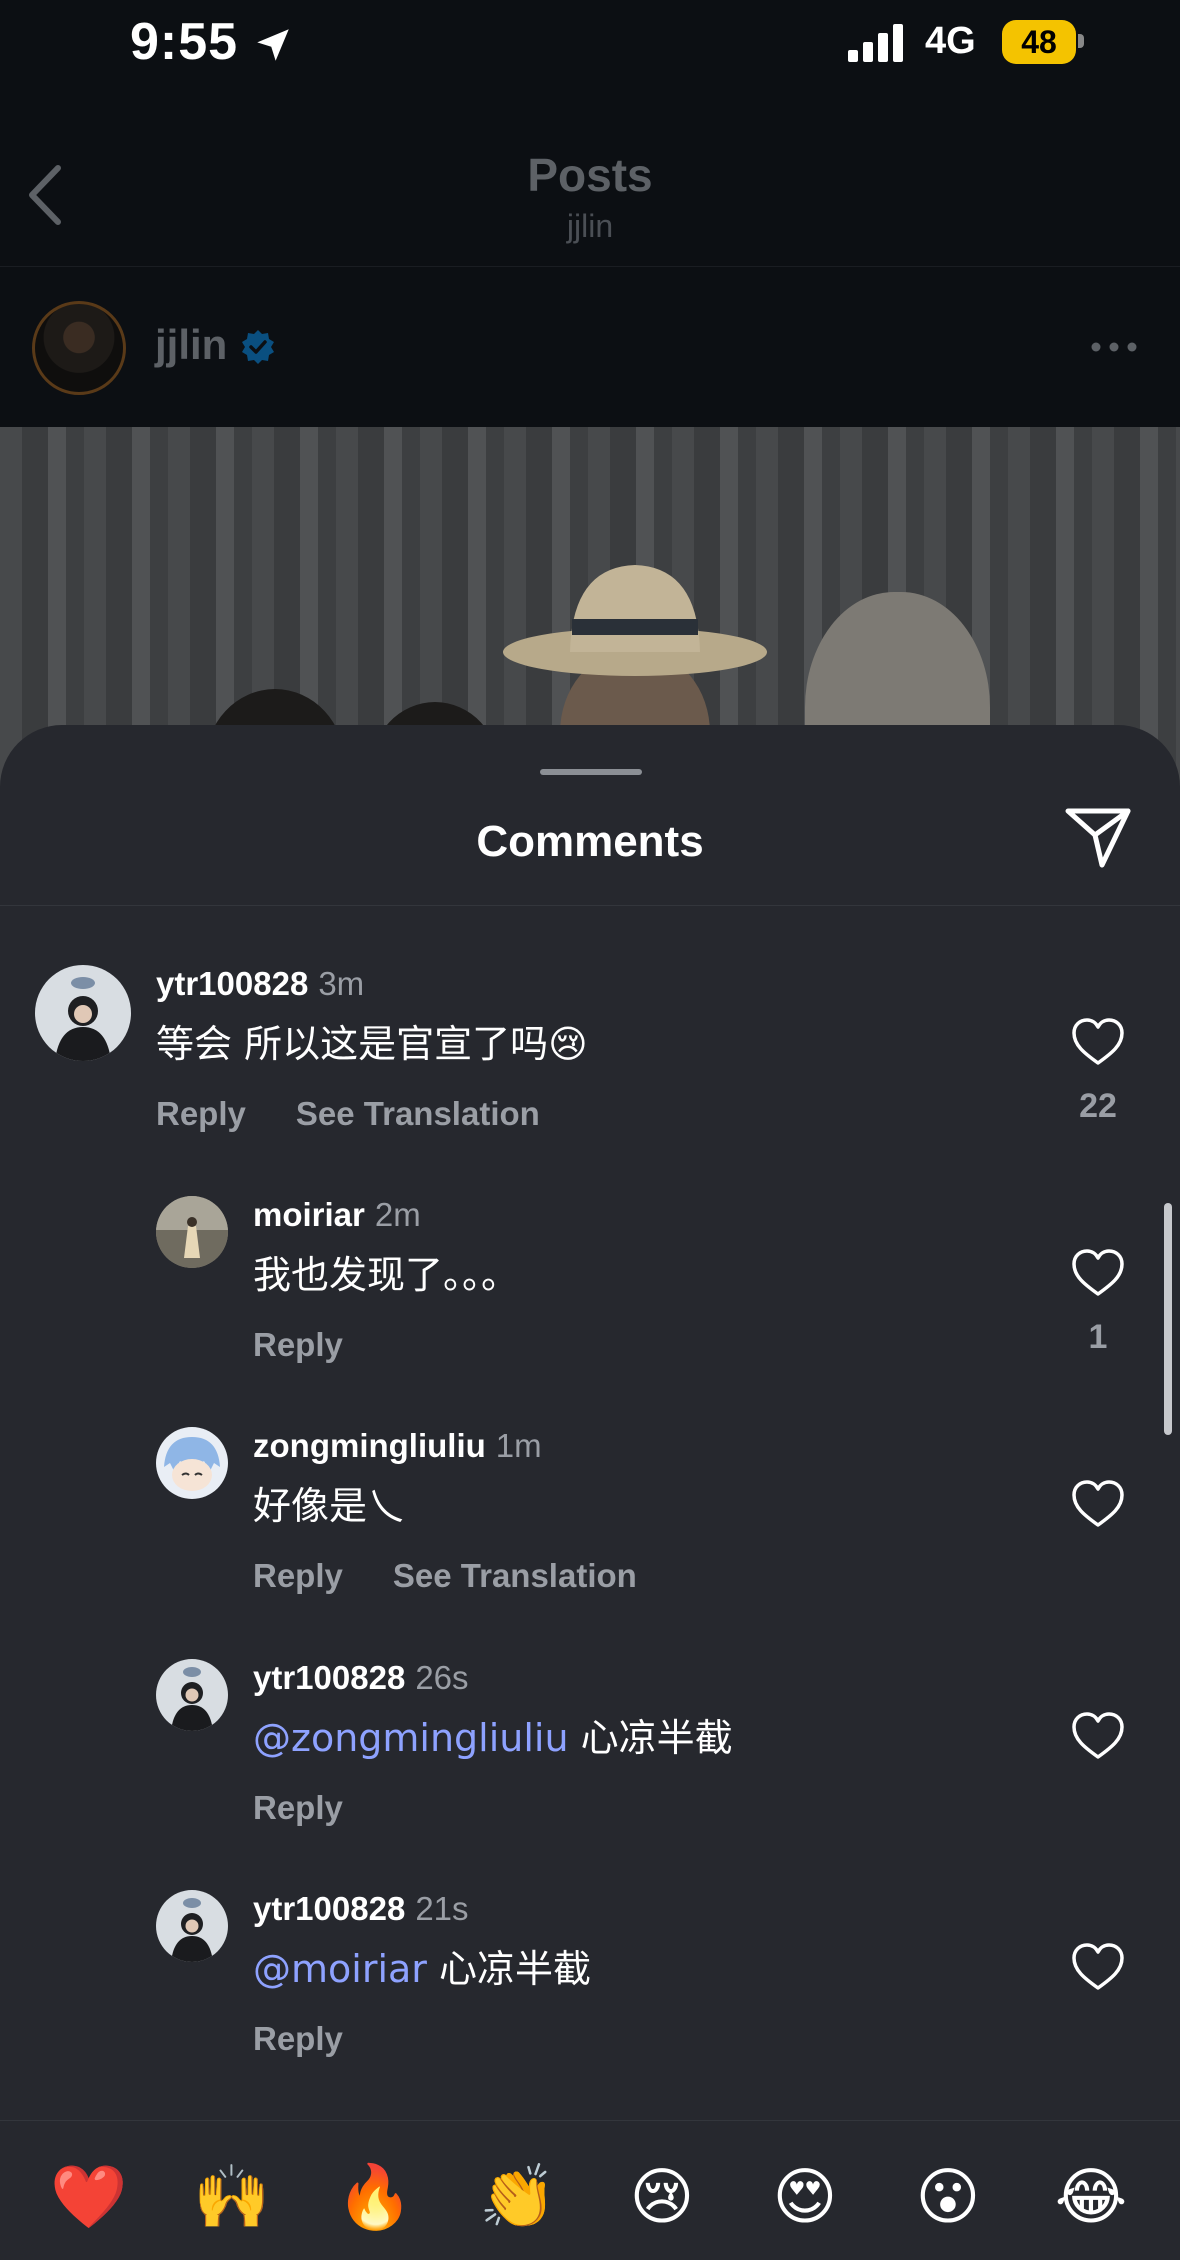  Describe the element at coordinates (386, 1275) in the screenshot. I see `comment-text: 我也发现了。。。` at that location.